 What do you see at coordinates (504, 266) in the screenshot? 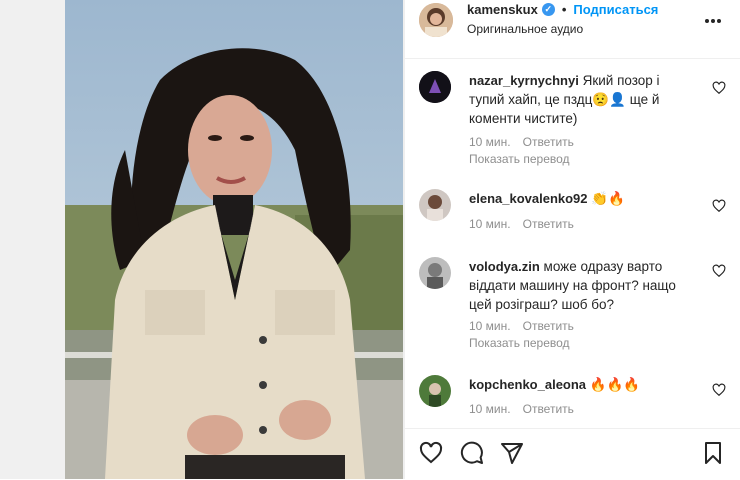
I see `commenter-username: volodya.zin` at bounding box center [504, 266].